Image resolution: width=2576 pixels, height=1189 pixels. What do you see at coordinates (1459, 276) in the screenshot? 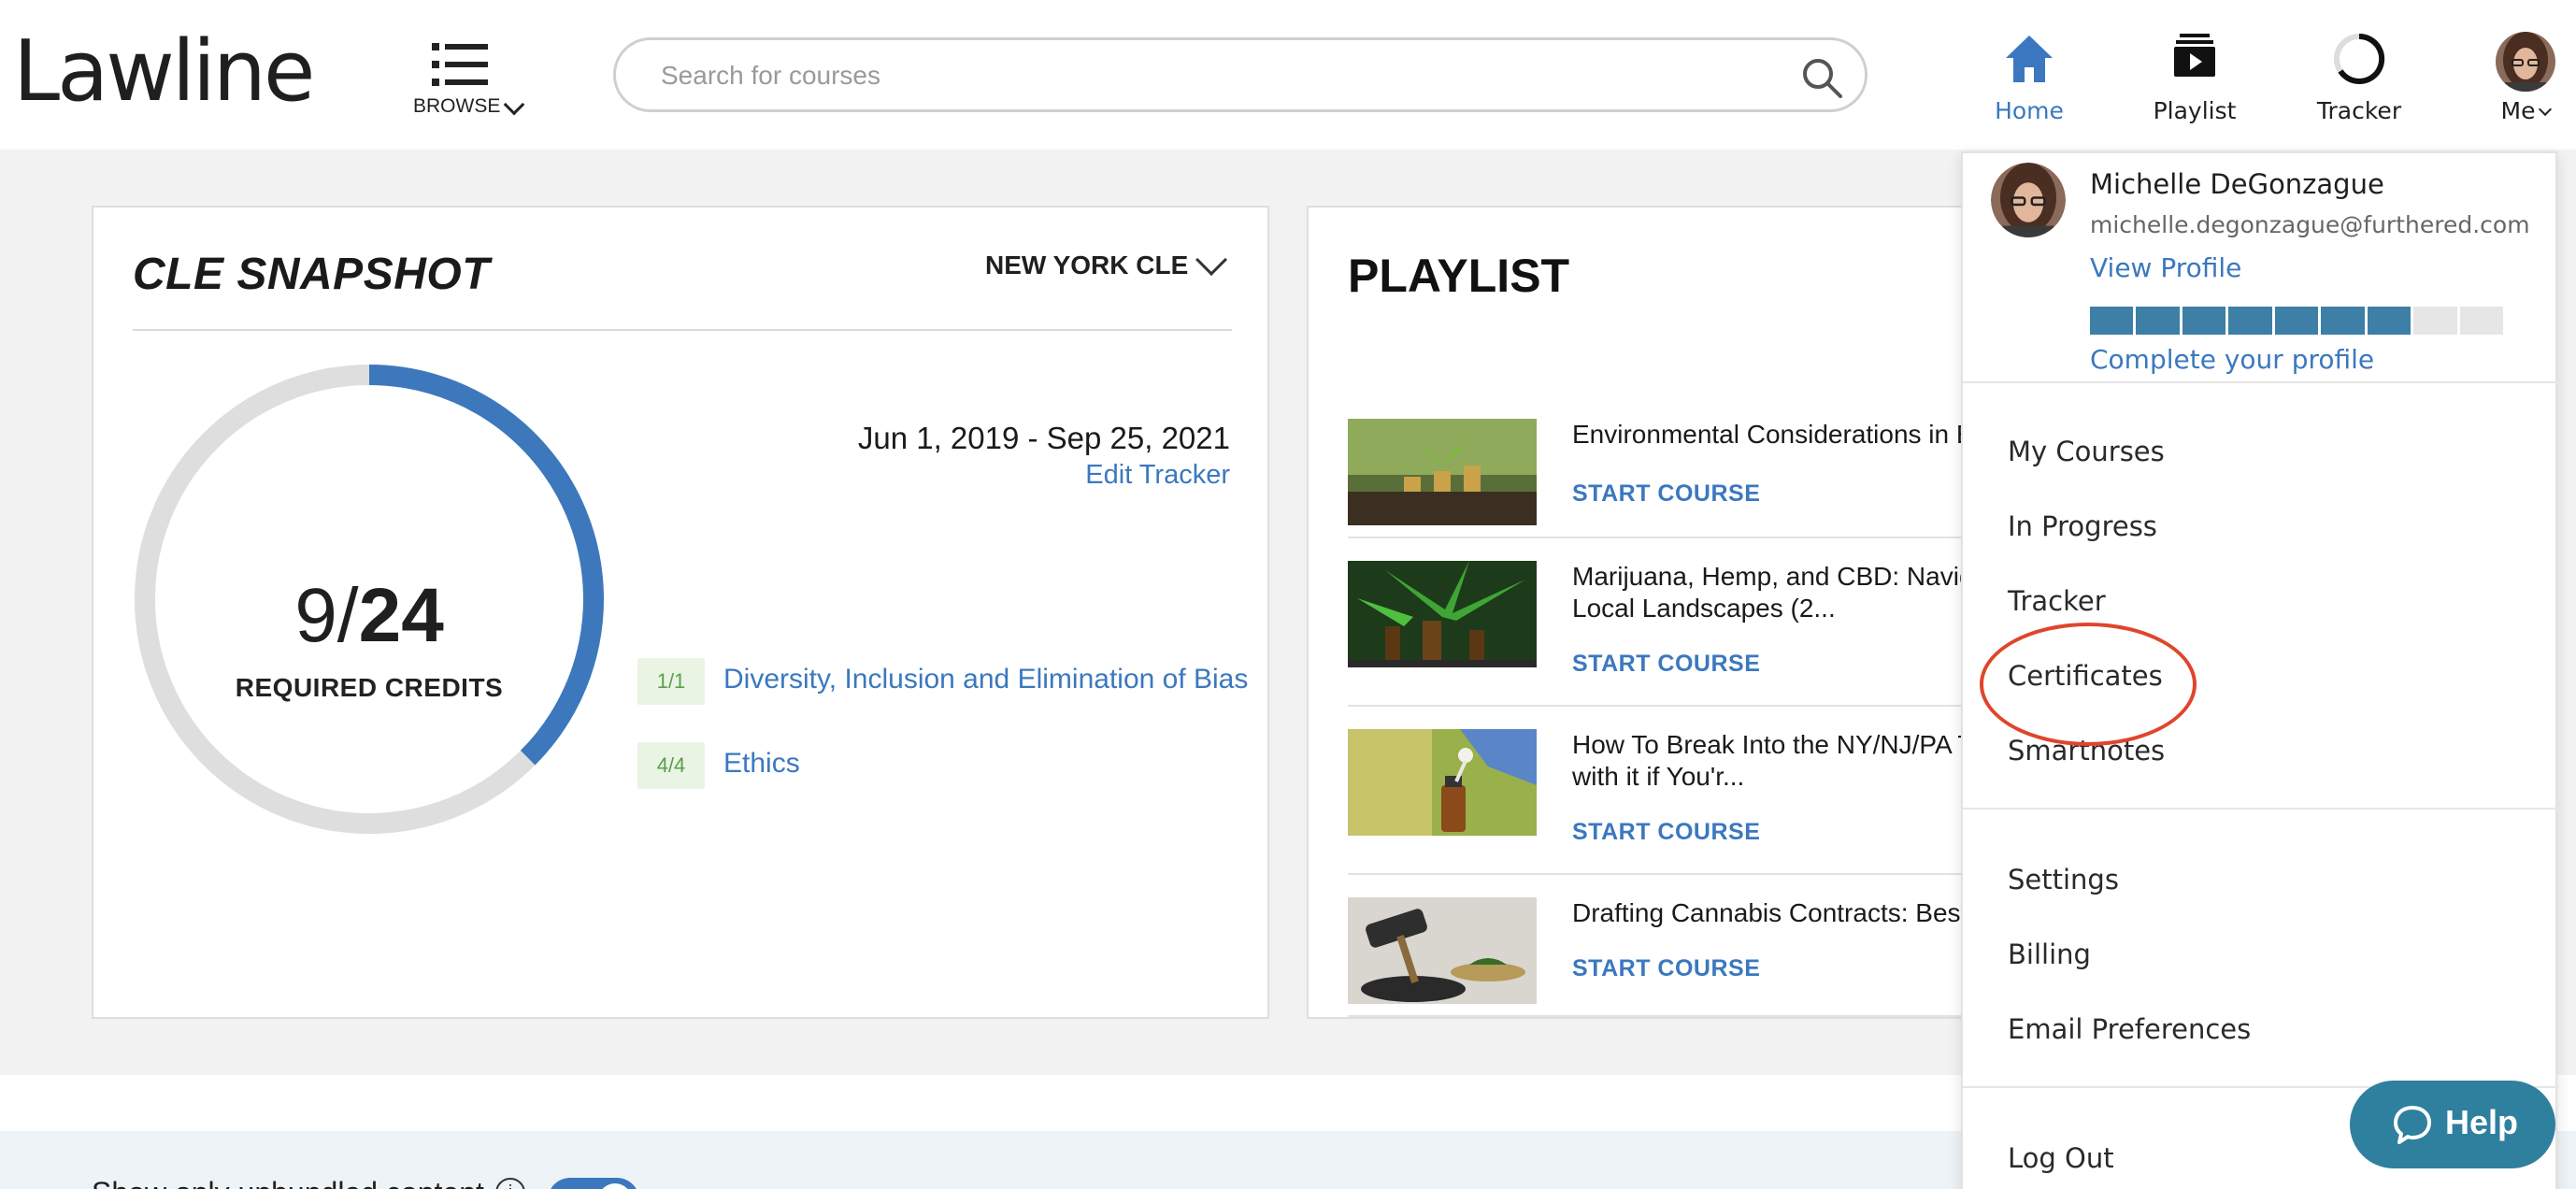
I see `playlist-title: PLAYLIST` at bounding box center [1459, 276].